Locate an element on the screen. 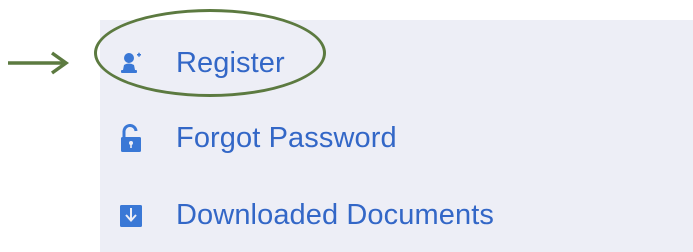 The width and height of the screenshot is (693, 252). right-arrow-icon is located at coordinates (39, 63).